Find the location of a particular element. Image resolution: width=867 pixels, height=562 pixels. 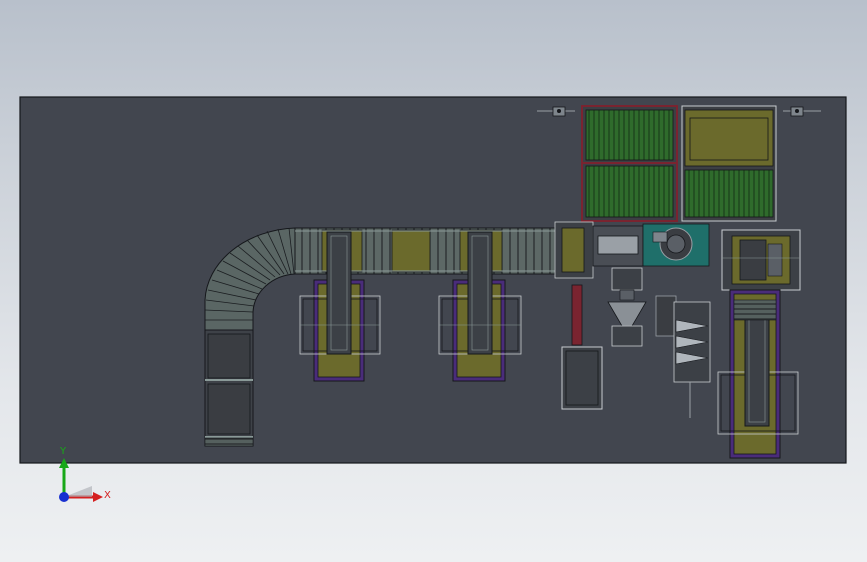

coordinate-triad-icon is located at coordinates (81, 480).